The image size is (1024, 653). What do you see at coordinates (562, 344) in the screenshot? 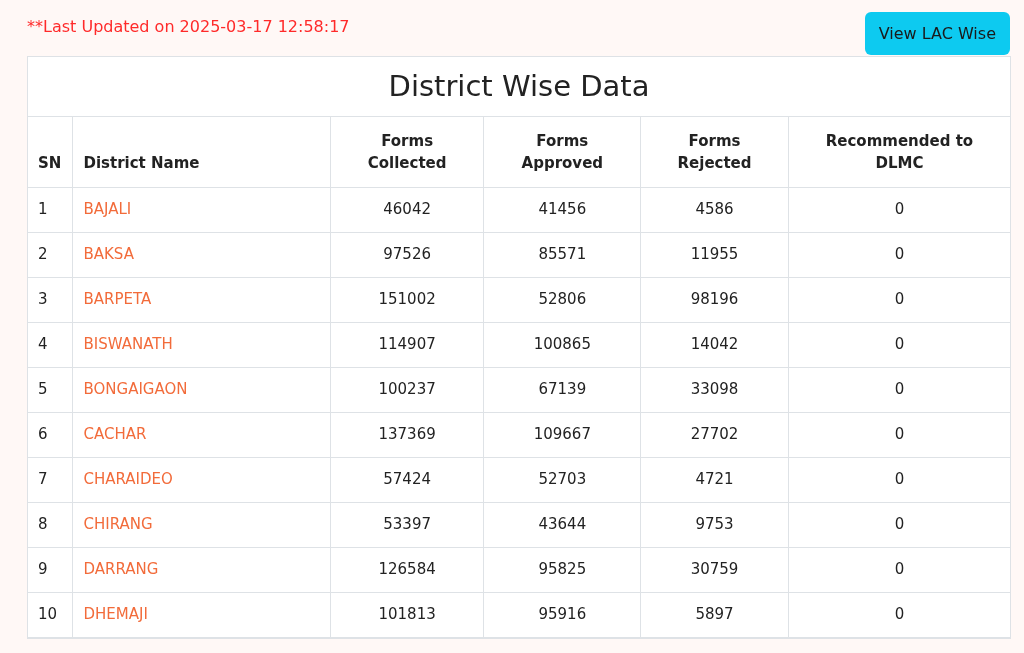
I see `table-cell: 100865` at bounding box center [562, 344].